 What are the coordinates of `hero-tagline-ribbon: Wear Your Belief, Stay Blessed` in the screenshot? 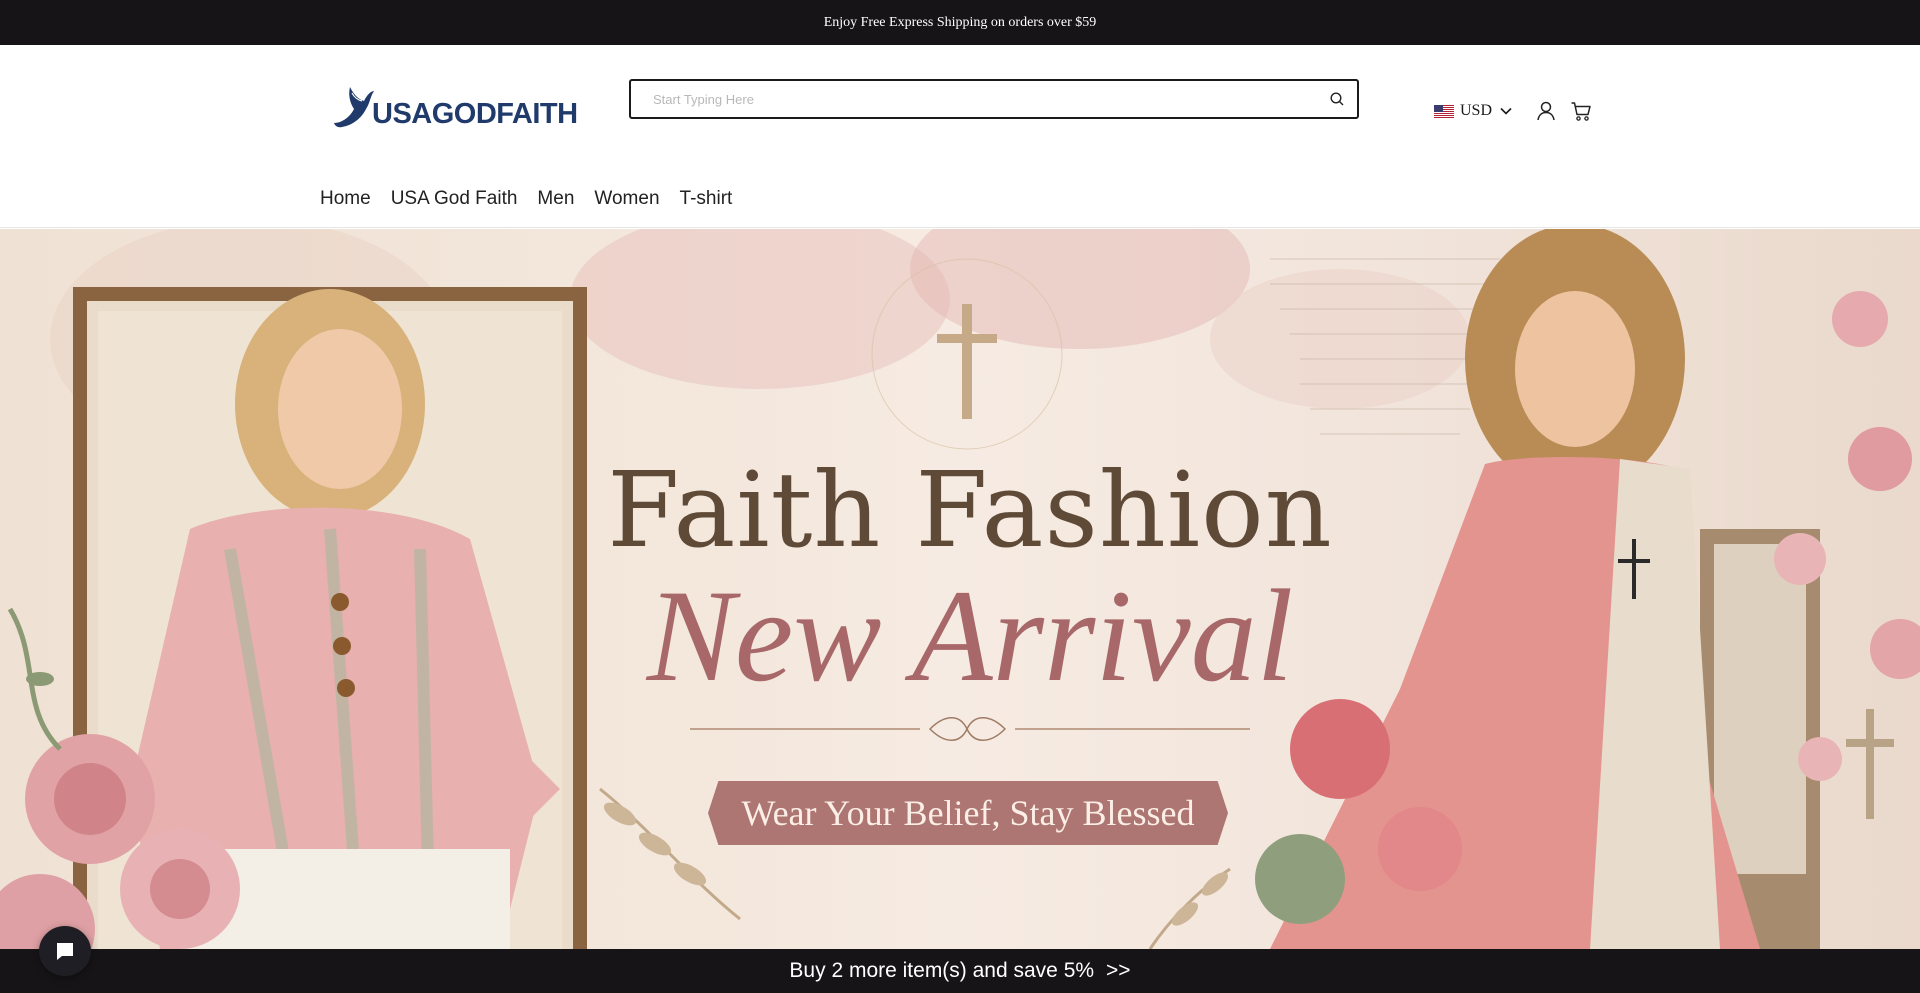 It's located at (968, 813).